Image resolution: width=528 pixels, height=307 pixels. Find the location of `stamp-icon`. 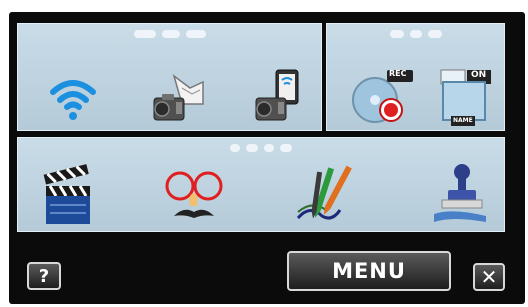

stamp-icon is located at coordinates (460, 193).